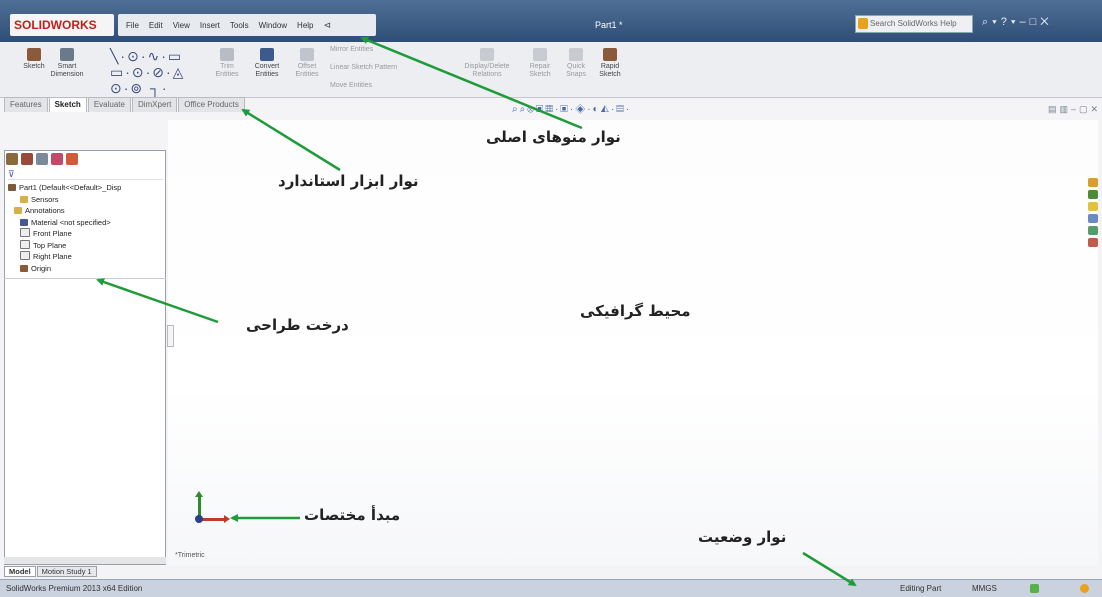  What do you see at coordinates (109, 104) in the screenshot?
I see `tab-evaluate: Evaluate` at bounding box center [109, 104].